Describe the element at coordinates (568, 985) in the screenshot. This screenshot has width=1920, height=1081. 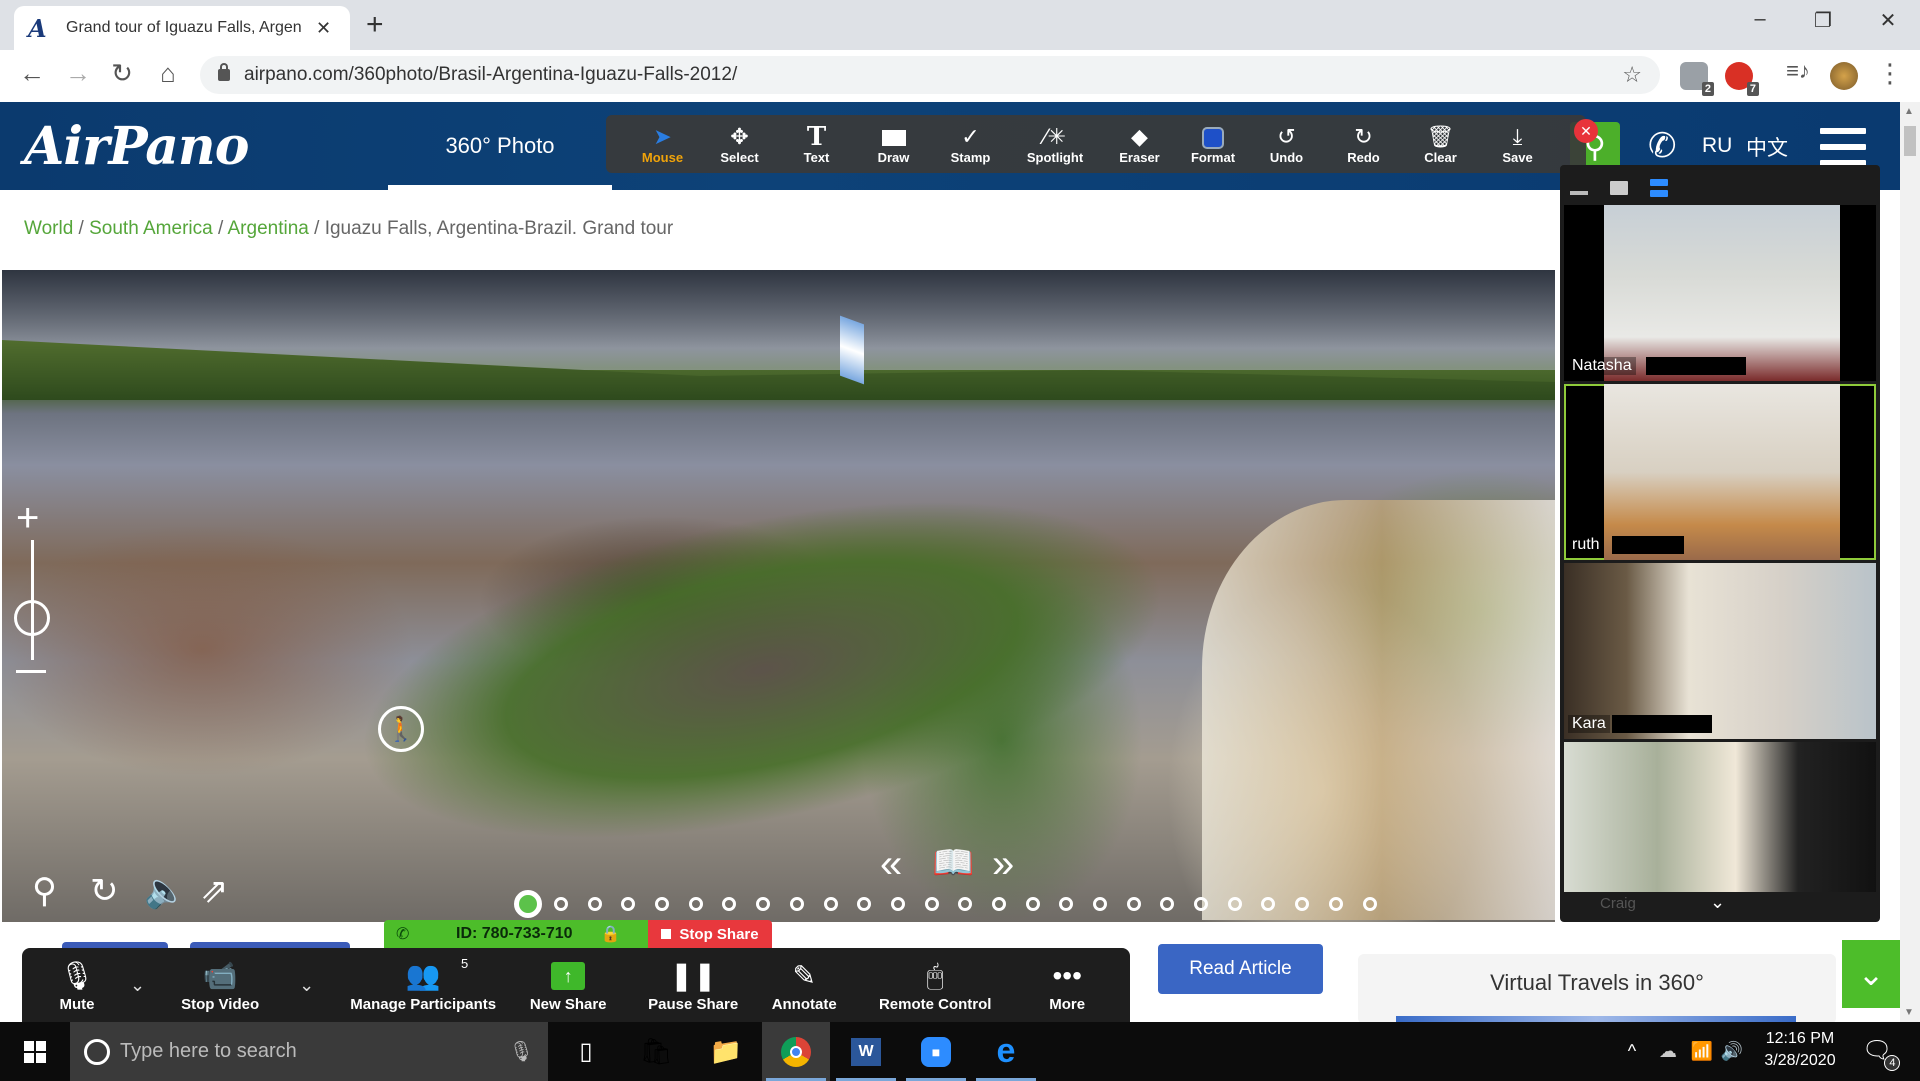
I see `new-share-button: ↑ New Share` at that location.